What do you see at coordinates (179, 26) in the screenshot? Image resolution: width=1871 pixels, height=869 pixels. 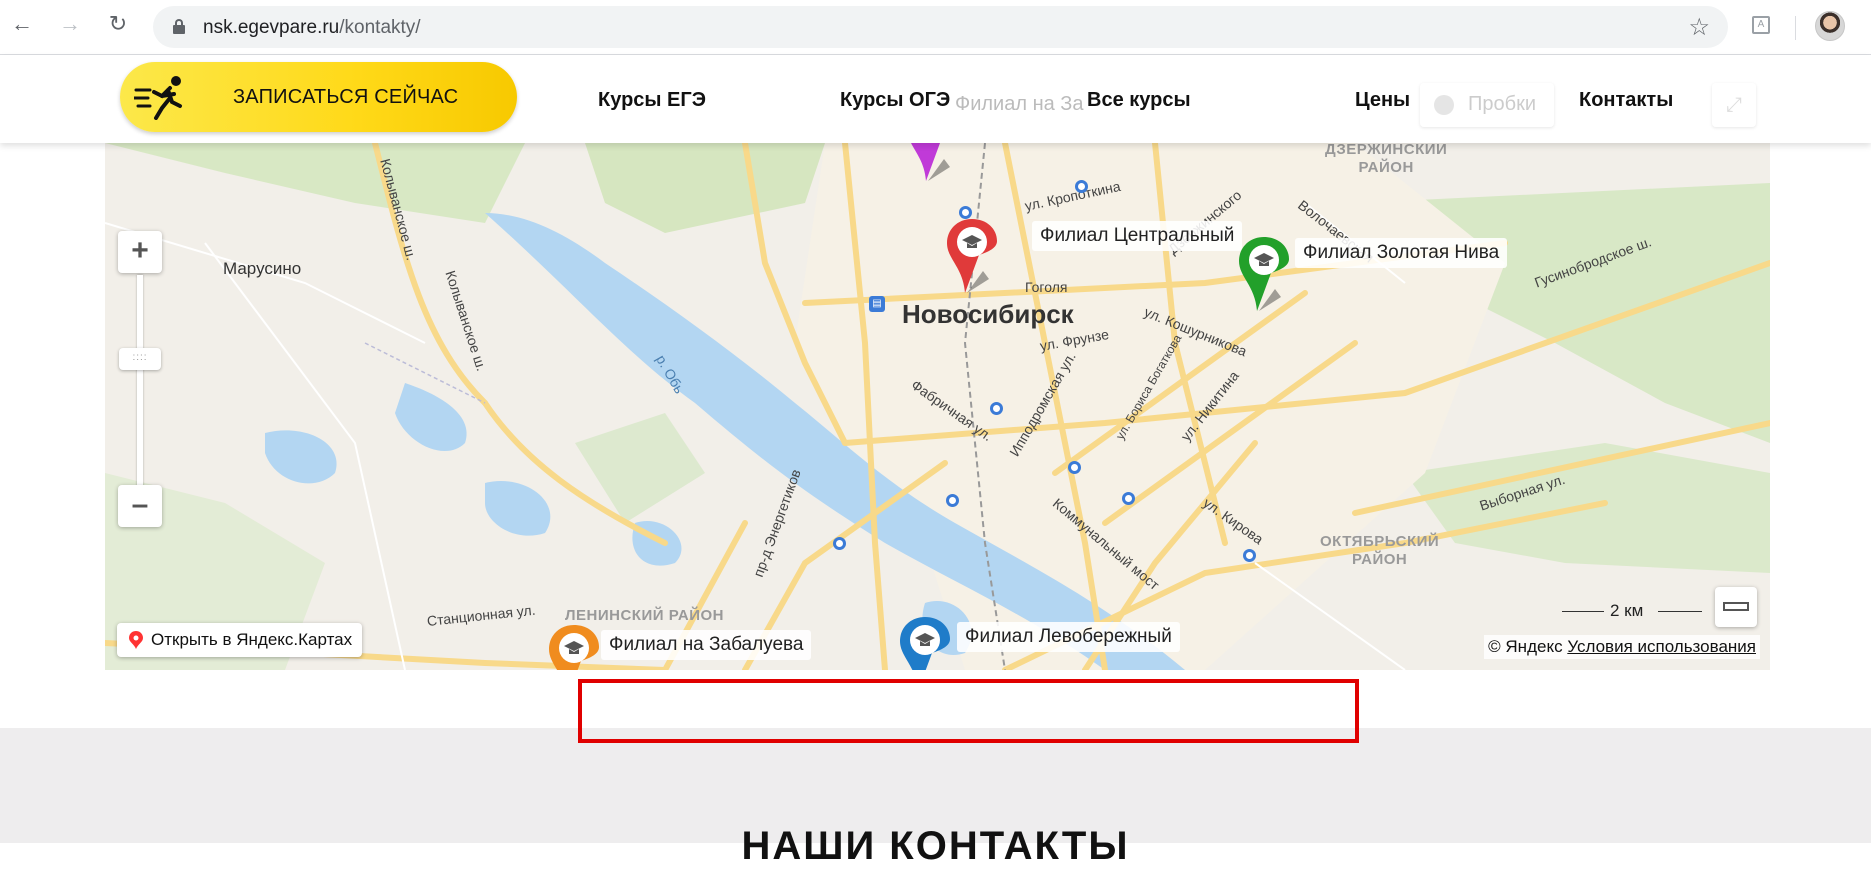 I see `lock-icon` at bounding box center [179, 26].